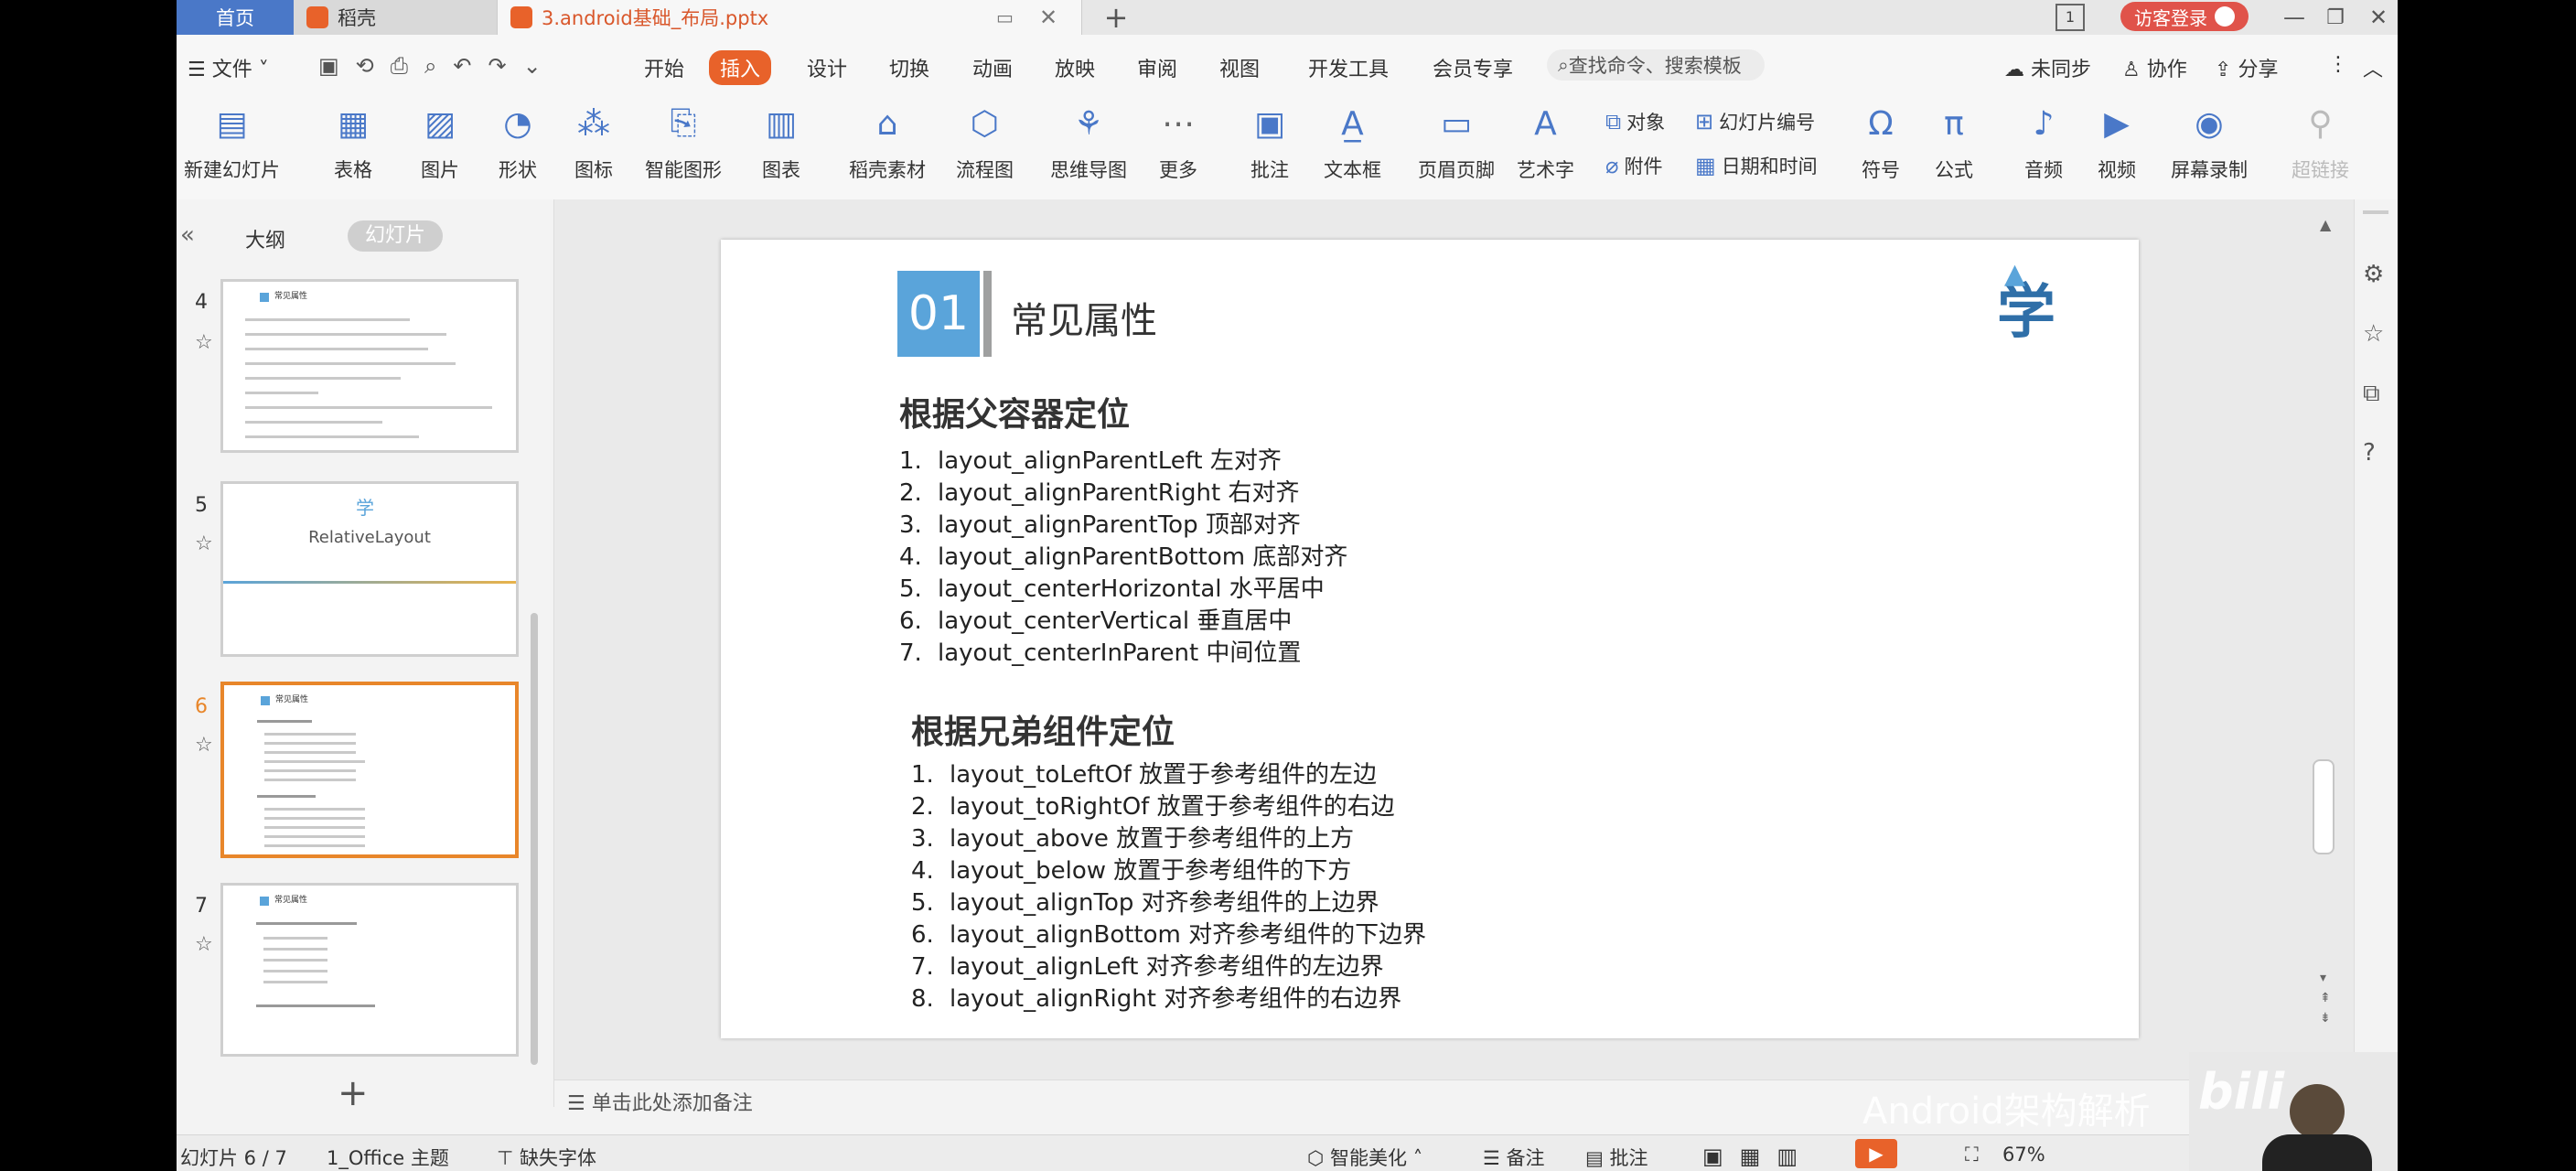 Image resolution: width=2576 pixels, height=1171 pixels. I want to click on login-button: 访客登录, so click(2185, 16).